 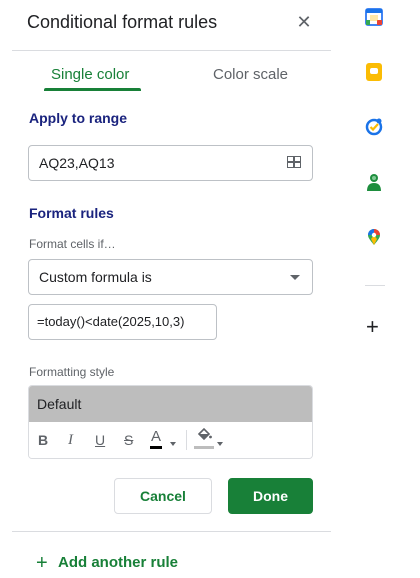 I want to click on tab-color-scale: Color scale, so click(x=250, y=74).